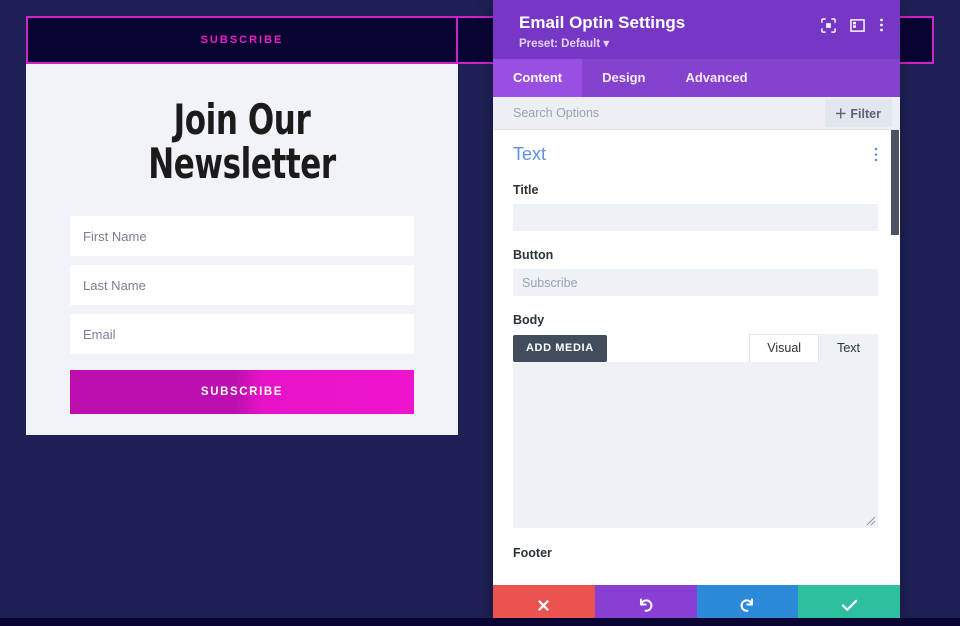 This screenshot has height=626, width=960. I want to click on tab-advanced-label: Advanced, so click(716, 78).